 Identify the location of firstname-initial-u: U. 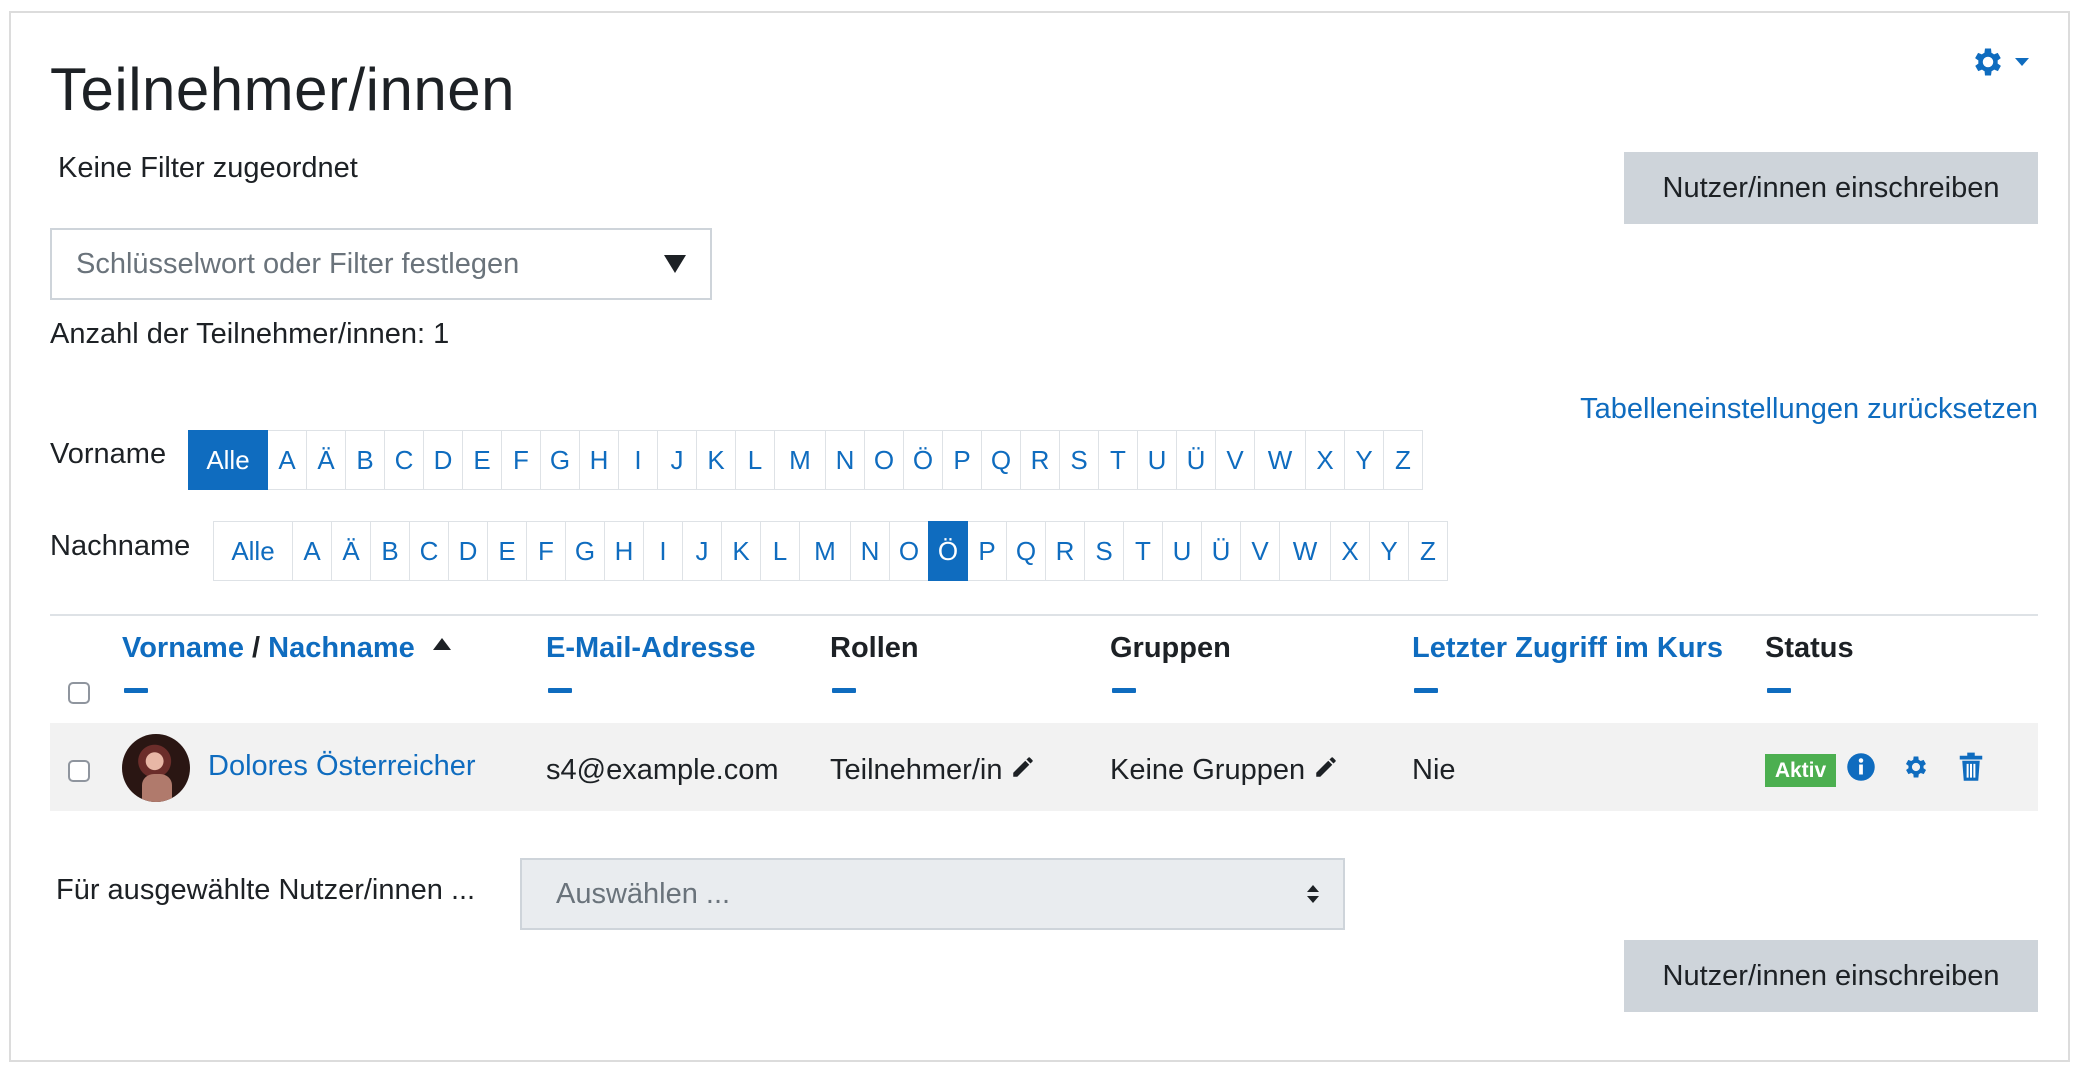
(1157, 460).